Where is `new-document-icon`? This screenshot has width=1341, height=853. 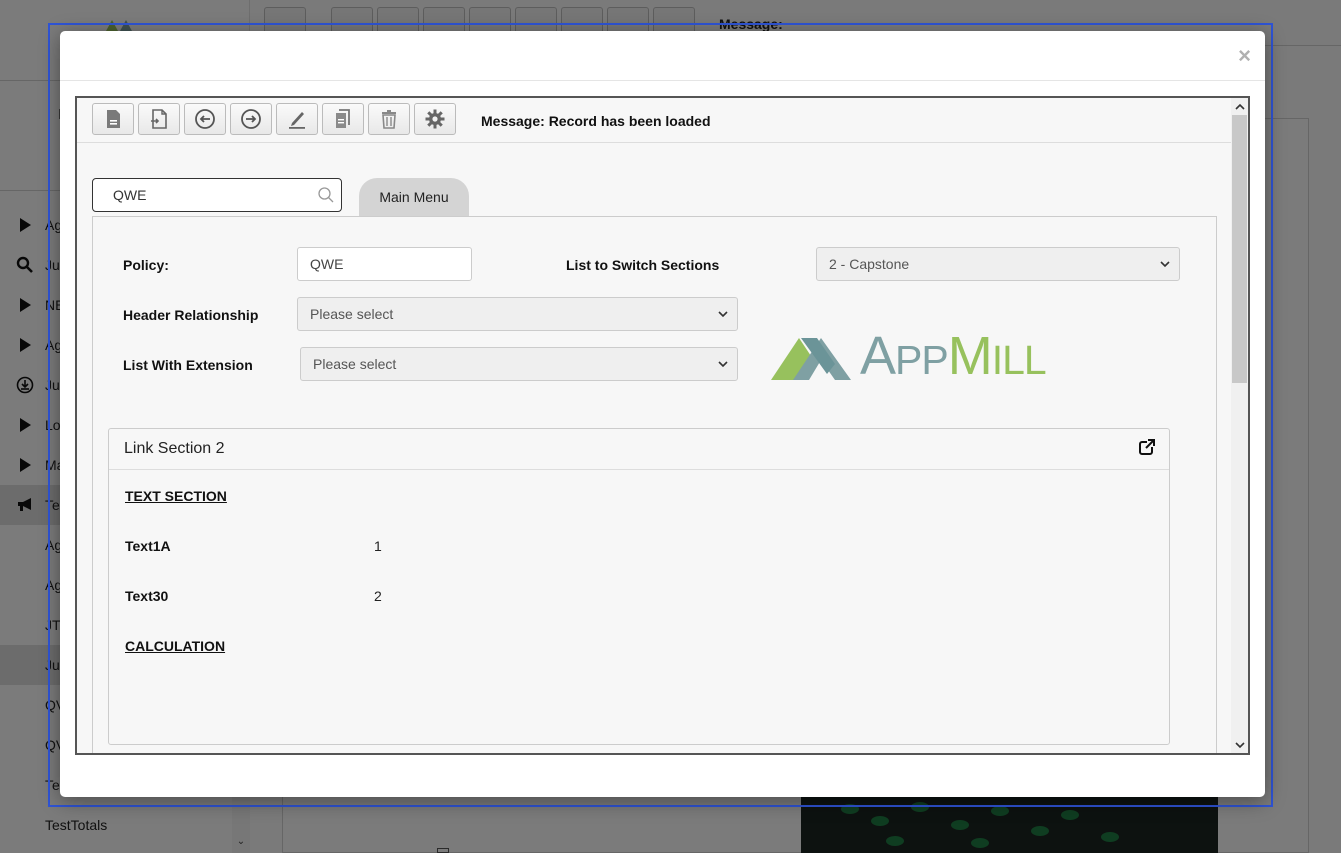
new-document-icon is located at coordinates (113, 119).